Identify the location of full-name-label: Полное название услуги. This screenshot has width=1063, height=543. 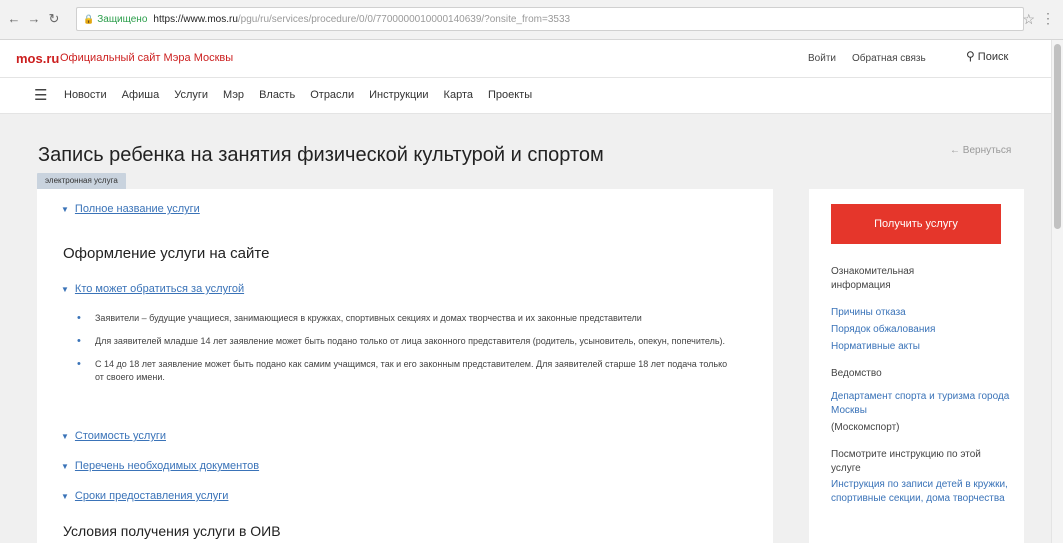
(137, 209).